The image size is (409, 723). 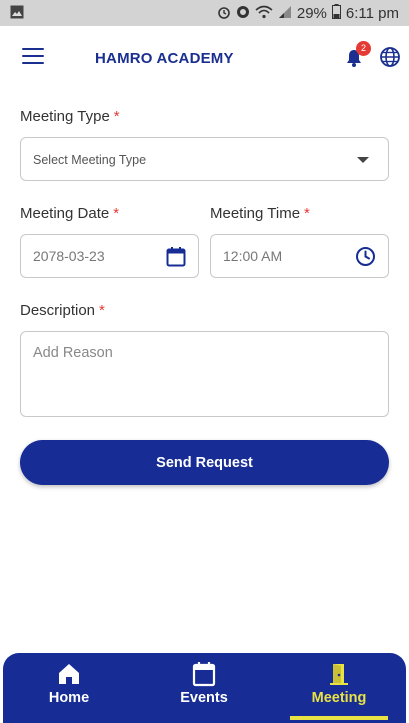 I want to click on meeting-date-value: 2078-03-23, so click(x=69, y=256).